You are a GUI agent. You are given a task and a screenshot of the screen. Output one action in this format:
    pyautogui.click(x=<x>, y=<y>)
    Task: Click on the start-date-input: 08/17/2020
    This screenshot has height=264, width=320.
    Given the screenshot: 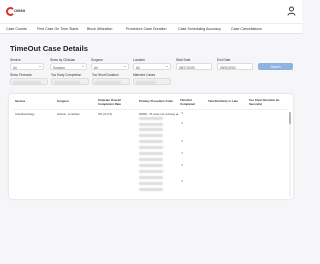 What is the action you would take?
    pyautogui.click(x=194, y=66)
    